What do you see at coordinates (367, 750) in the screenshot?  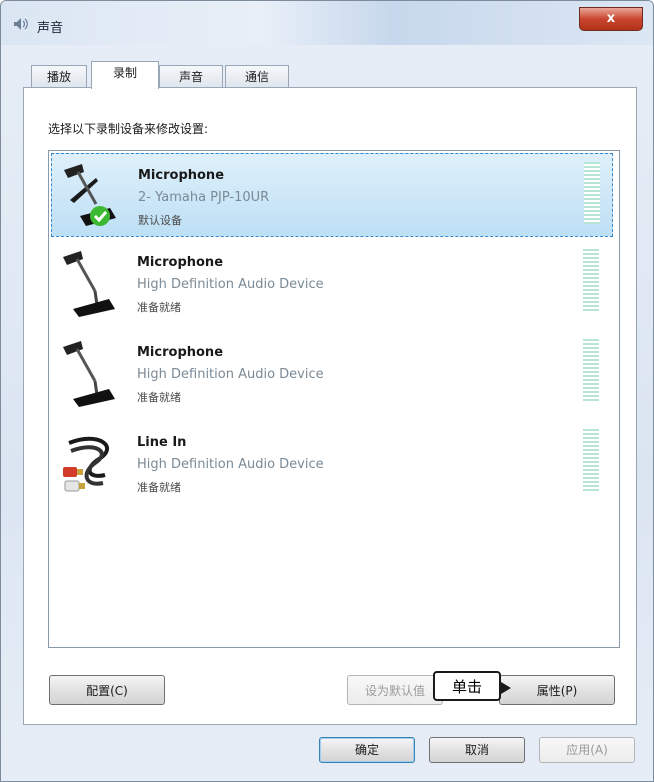 I see `ok-button: 确定` at bounding box center [367, 750].